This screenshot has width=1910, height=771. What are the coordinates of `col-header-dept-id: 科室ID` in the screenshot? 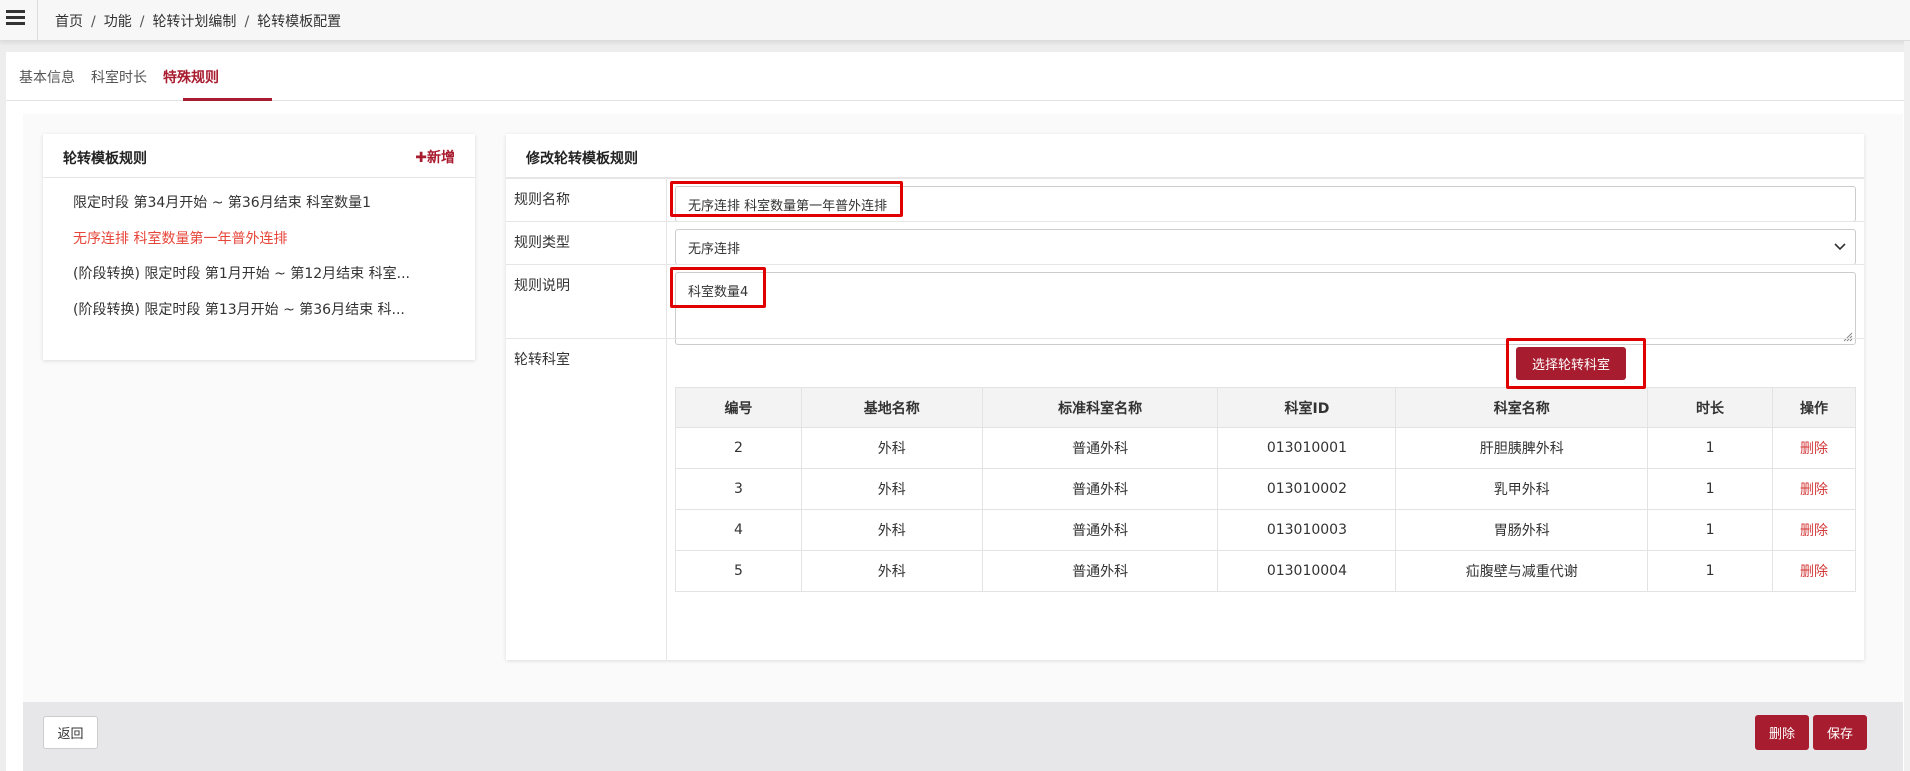 It's located at (1307, 407).